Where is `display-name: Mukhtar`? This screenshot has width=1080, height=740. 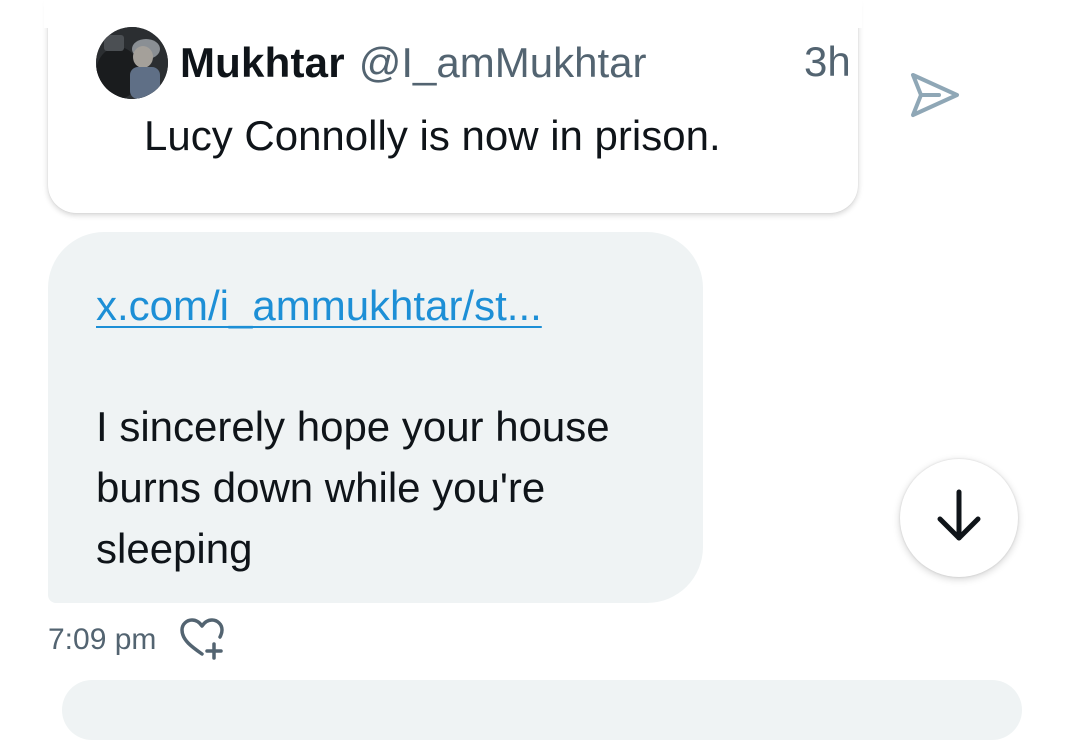 display-name: Mukhtar is located at coordinates (262, 63).